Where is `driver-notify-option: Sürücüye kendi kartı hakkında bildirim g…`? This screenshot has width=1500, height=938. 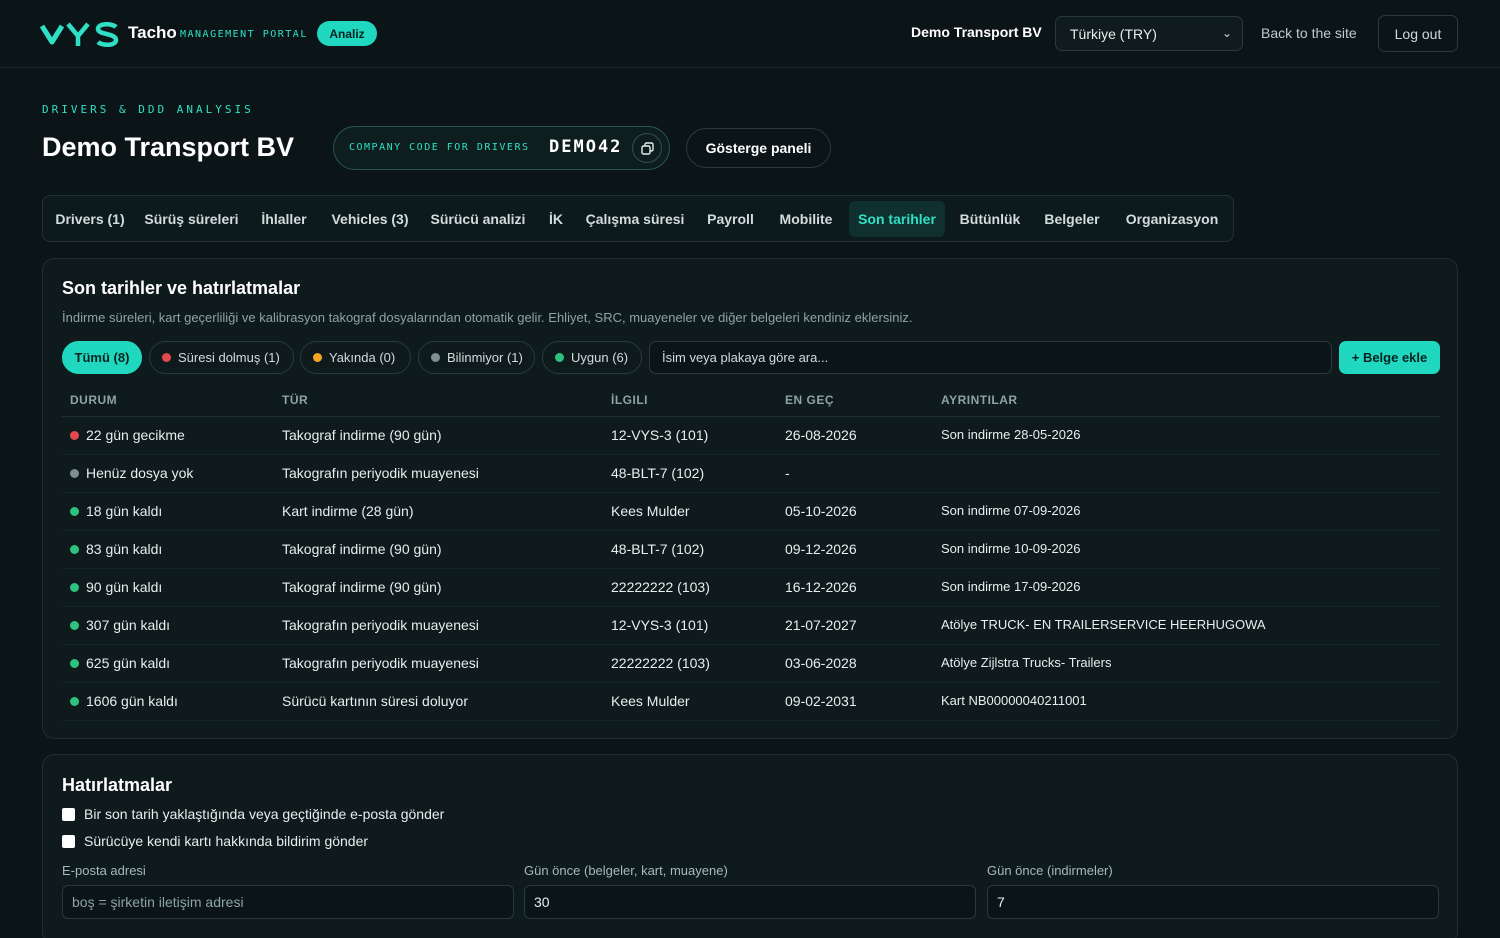
driver-notify-option: Sürücüye kendi kartı hakkında bildirim g… is located at coordinates (215, 841).